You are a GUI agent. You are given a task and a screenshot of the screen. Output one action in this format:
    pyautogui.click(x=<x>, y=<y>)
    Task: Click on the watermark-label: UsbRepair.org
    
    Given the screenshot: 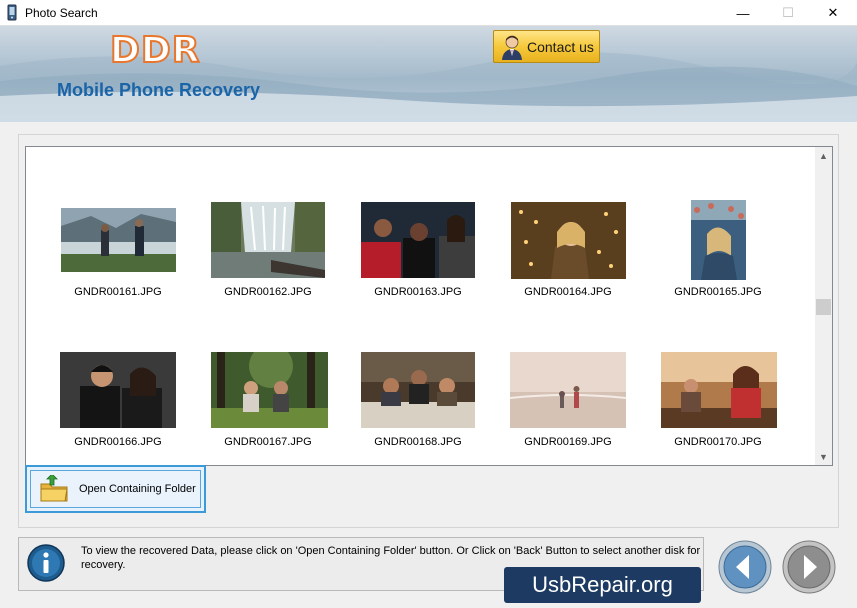 What is the action you would take?
    pyautogui.click(x=602, y=585)
    